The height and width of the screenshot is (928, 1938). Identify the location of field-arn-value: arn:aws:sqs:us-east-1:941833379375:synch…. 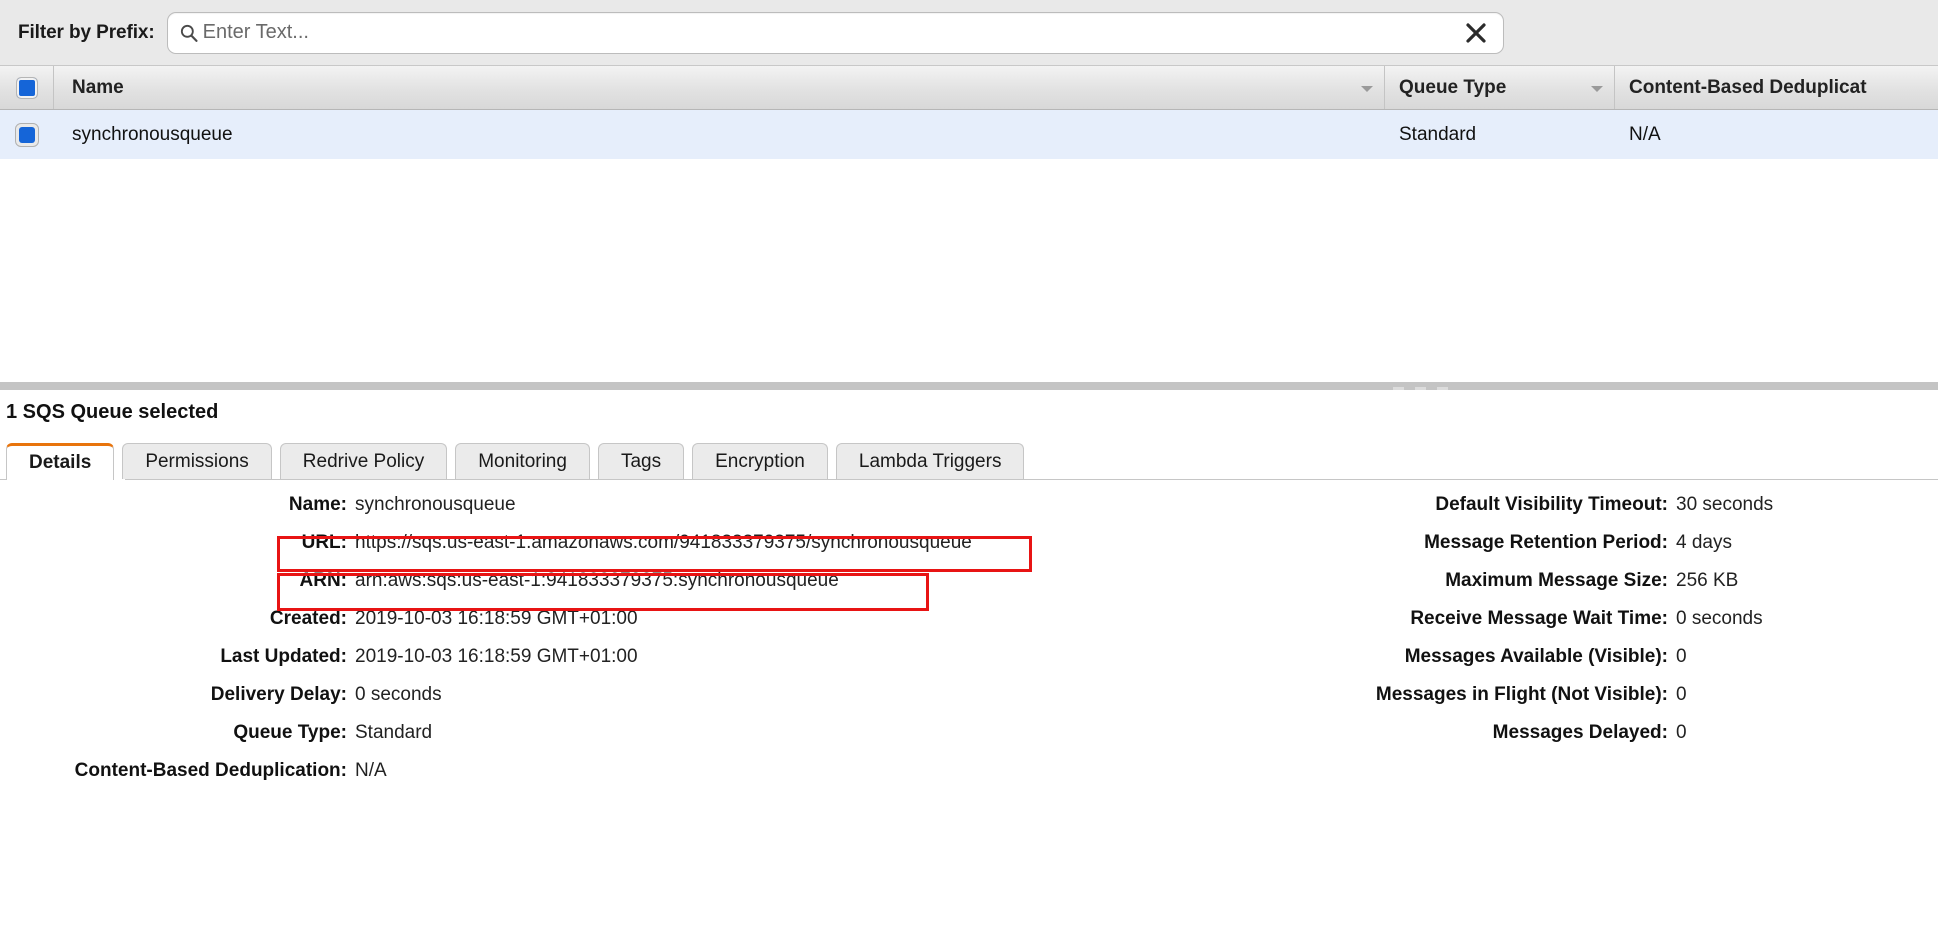
(597, 580).